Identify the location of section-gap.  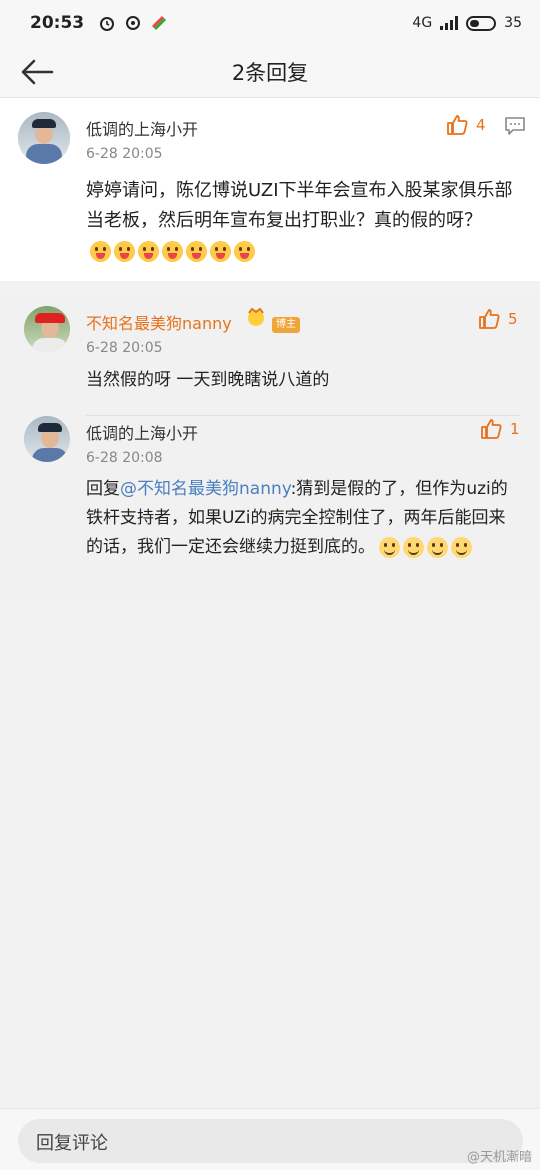
(270, 289).